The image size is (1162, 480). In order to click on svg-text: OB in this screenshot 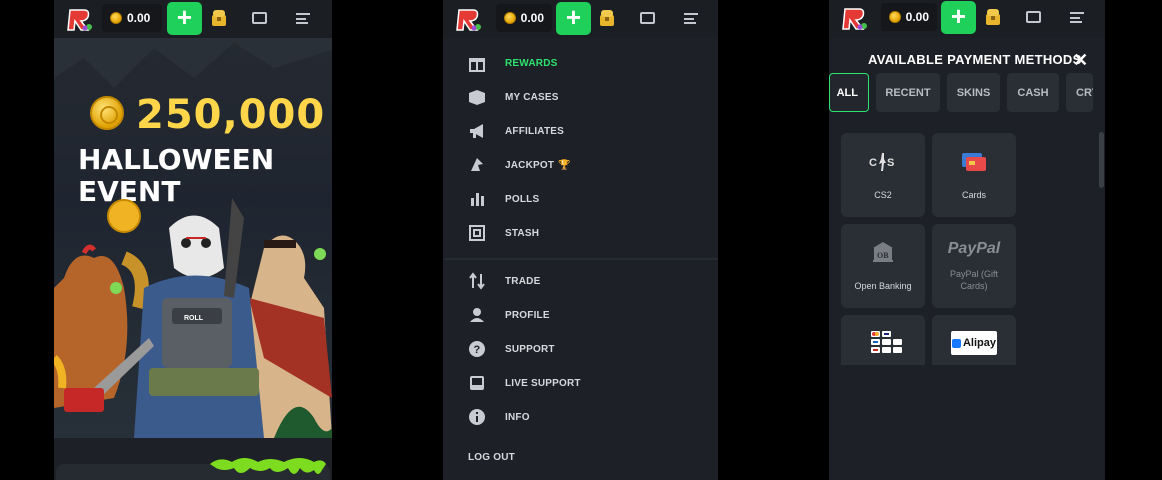, I will do `click(883, 255)`.